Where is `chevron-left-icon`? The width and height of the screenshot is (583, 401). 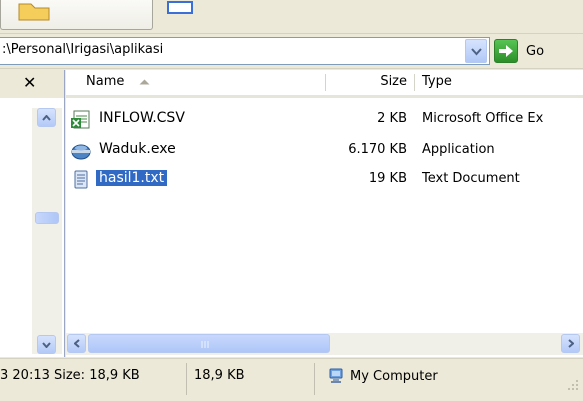 chevron-left-icon is located at coordinates (76, 343).